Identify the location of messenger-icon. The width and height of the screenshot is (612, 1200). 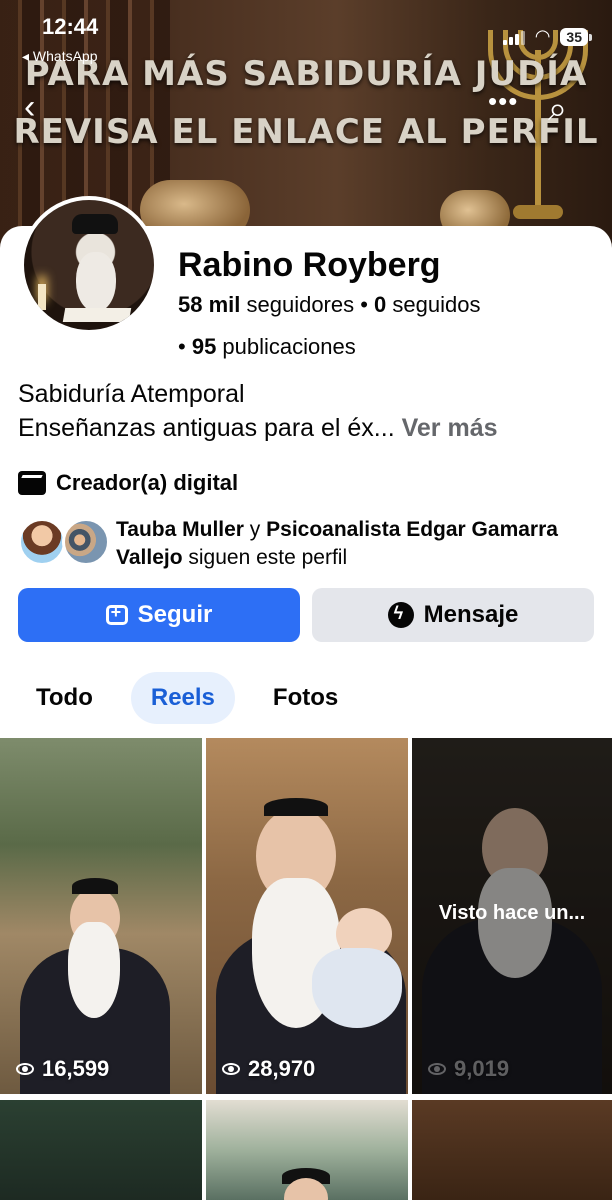
(400, 615).